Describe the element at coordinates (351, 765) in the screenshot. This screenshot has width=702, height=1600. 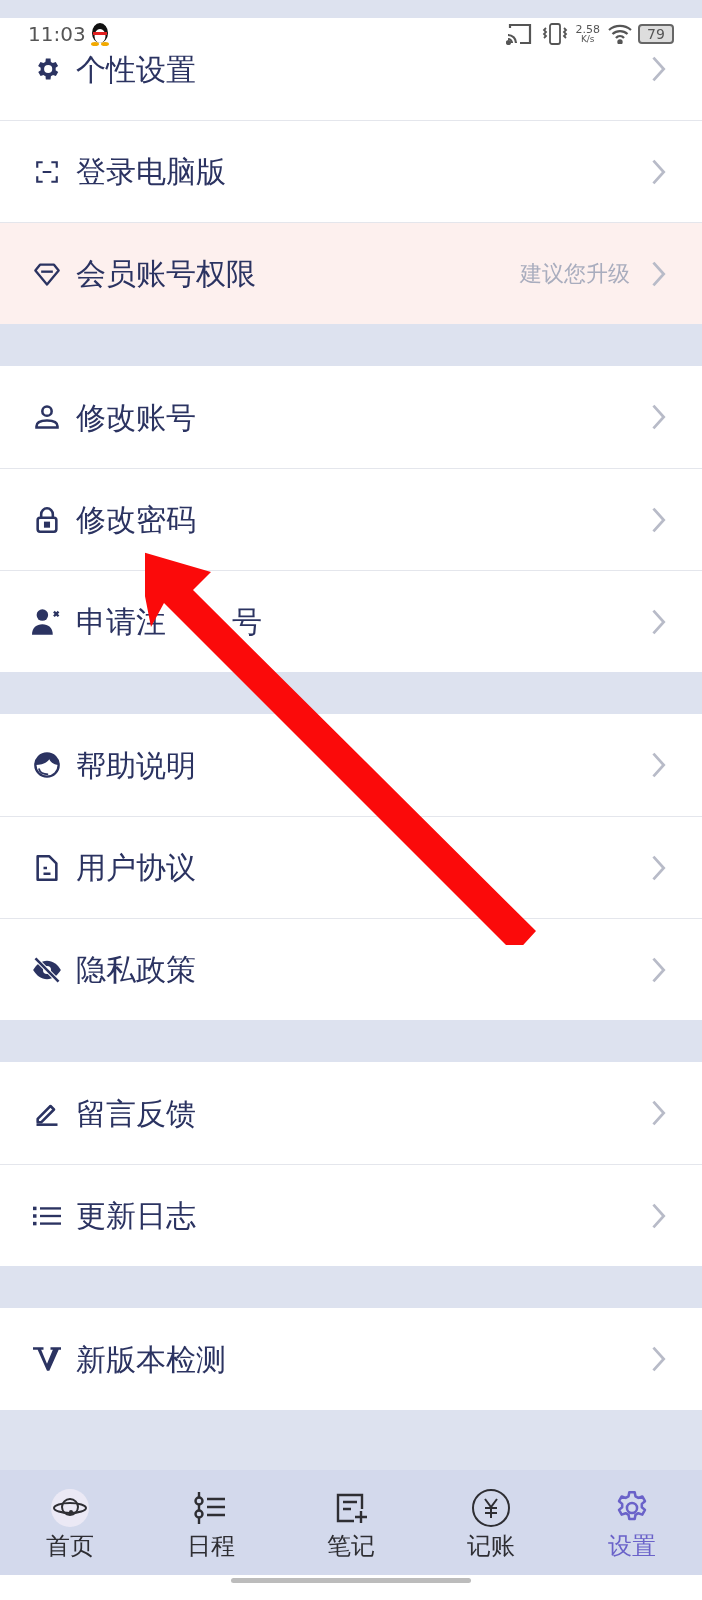
I see `settings-row: 帮助说明` at that location.